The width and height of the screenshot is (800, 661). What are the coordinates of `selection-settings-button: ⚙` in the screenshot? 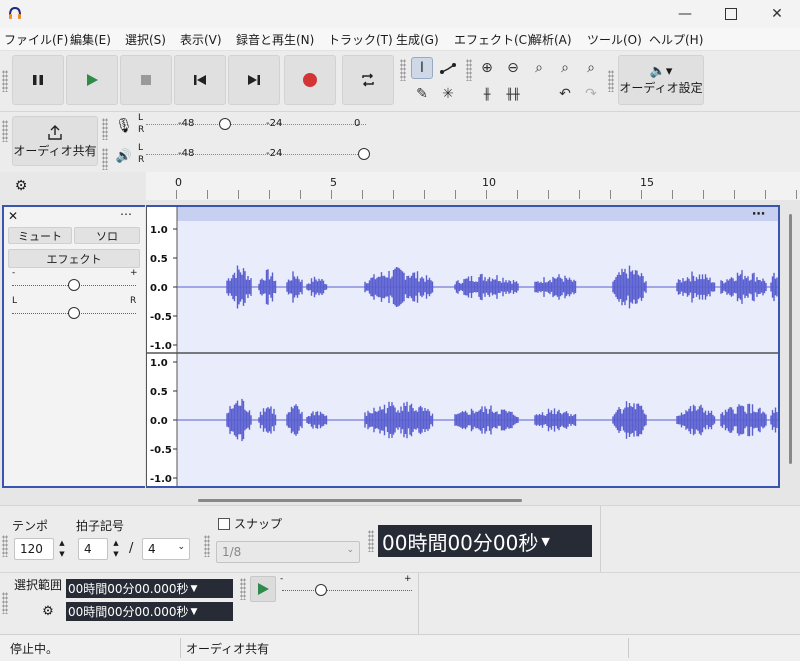 It's located at (48, 611).